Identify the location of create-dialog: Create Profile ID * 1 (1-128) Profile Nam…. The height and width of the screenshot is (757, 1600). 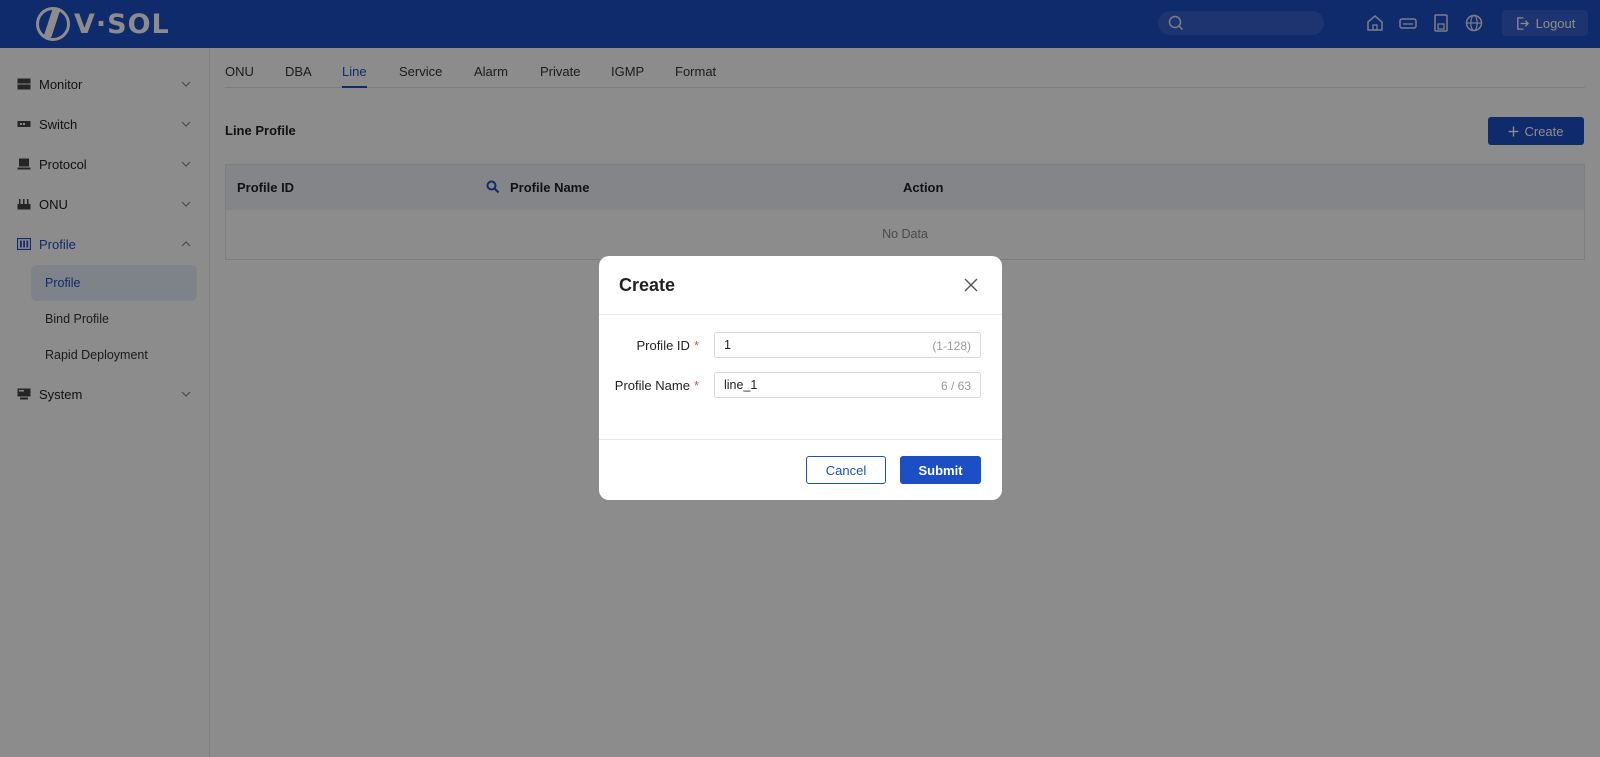
(800, 378).